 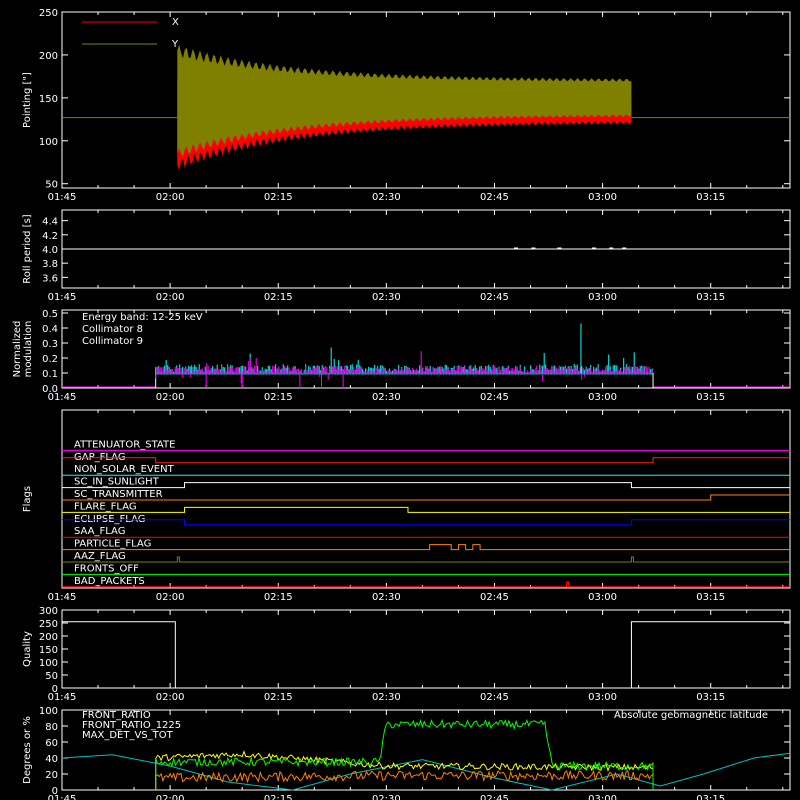 What do you see at coordinates (128, 735) in the screenshot?
I see `legend-label: MAX_DET_VS_TOT` at bounding box center [128, 735].